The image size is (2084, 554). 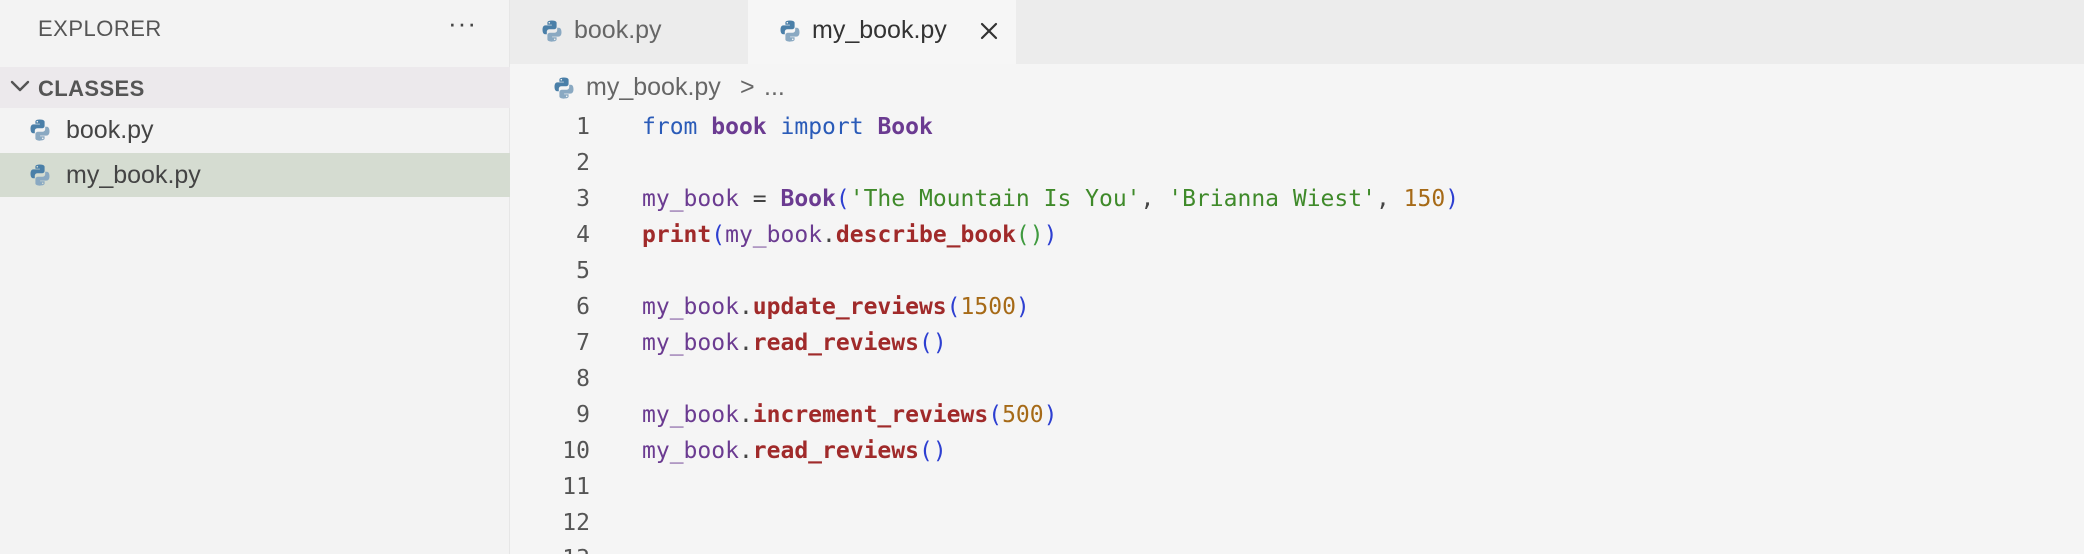 I want to click on token: 150, so click(x=1424, y=199).